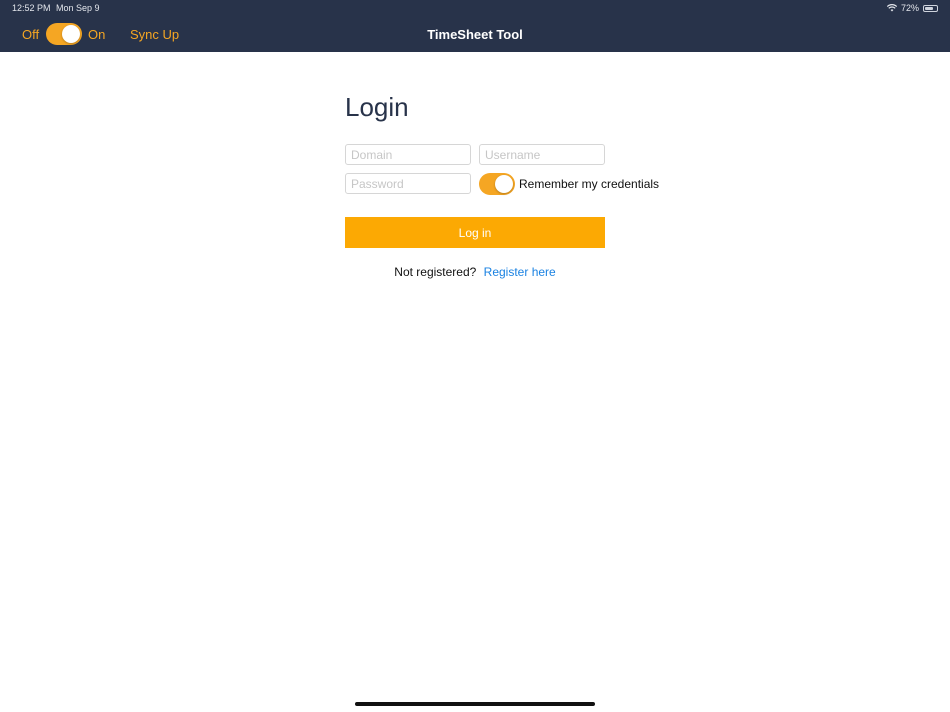 The image size is (950, 712). What do you see at coordinates (504, 184) in the screenshot?
I see `toggle-knob` at bounding box center [504, 184].